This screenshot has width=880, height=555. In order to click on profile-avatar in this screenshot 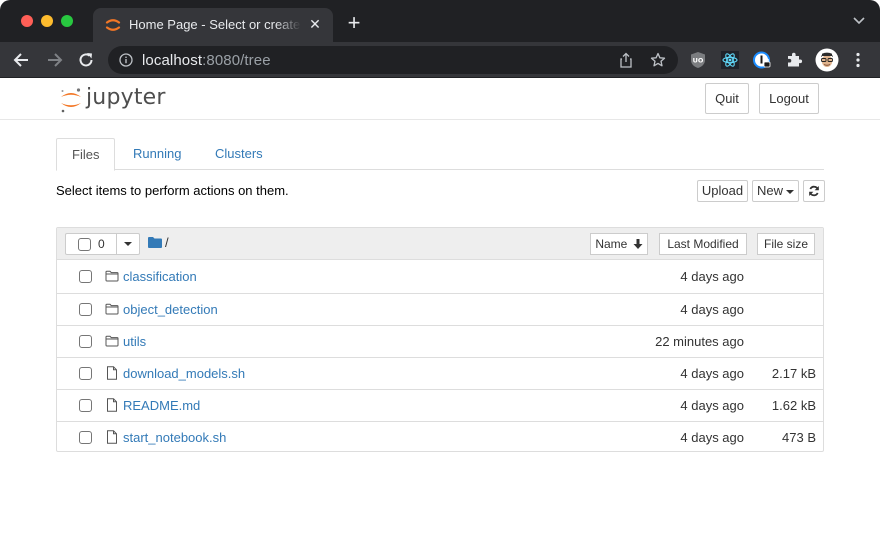, I will do `click(827, 60)`.